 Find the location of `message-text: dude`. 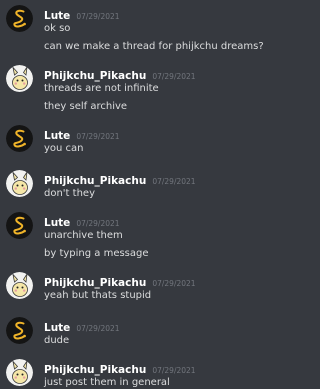

message-text: dude is located at coordinates (57, 340).